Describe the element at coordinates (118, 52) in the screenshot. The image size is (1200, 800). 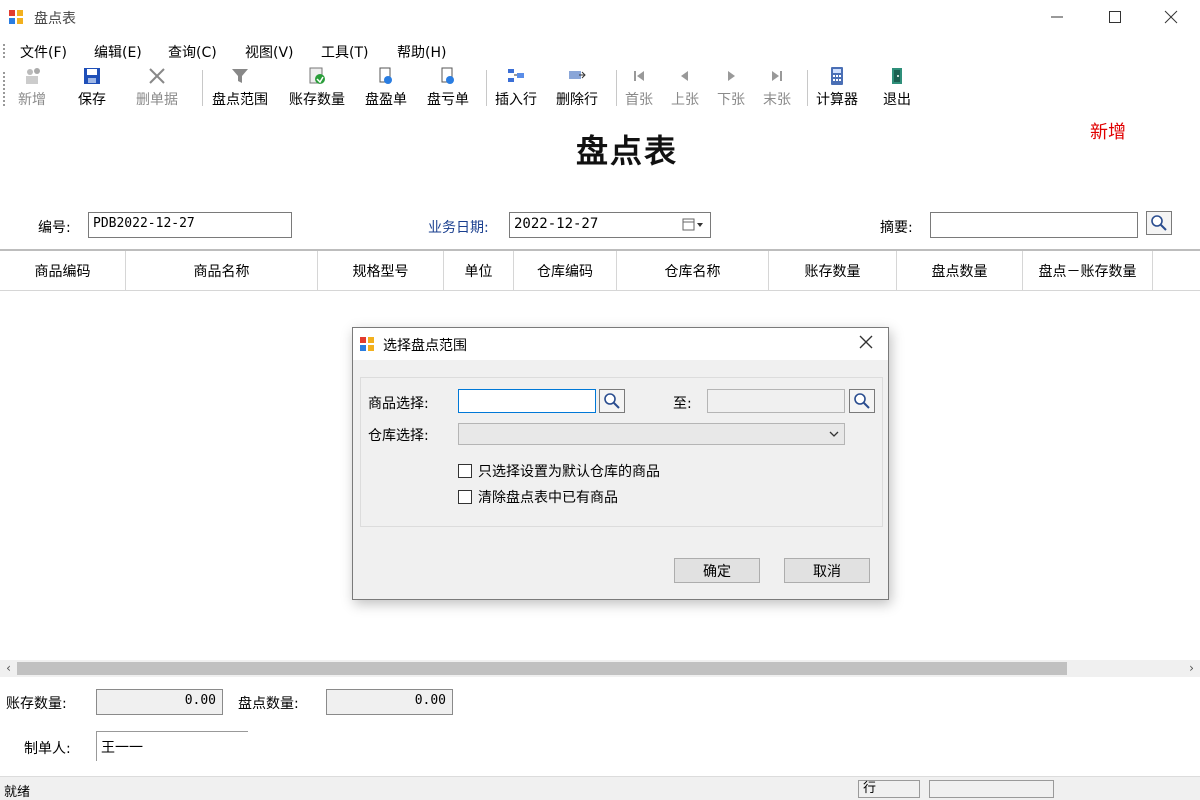
I see `menu-edit: 编辑(E)` at that location.